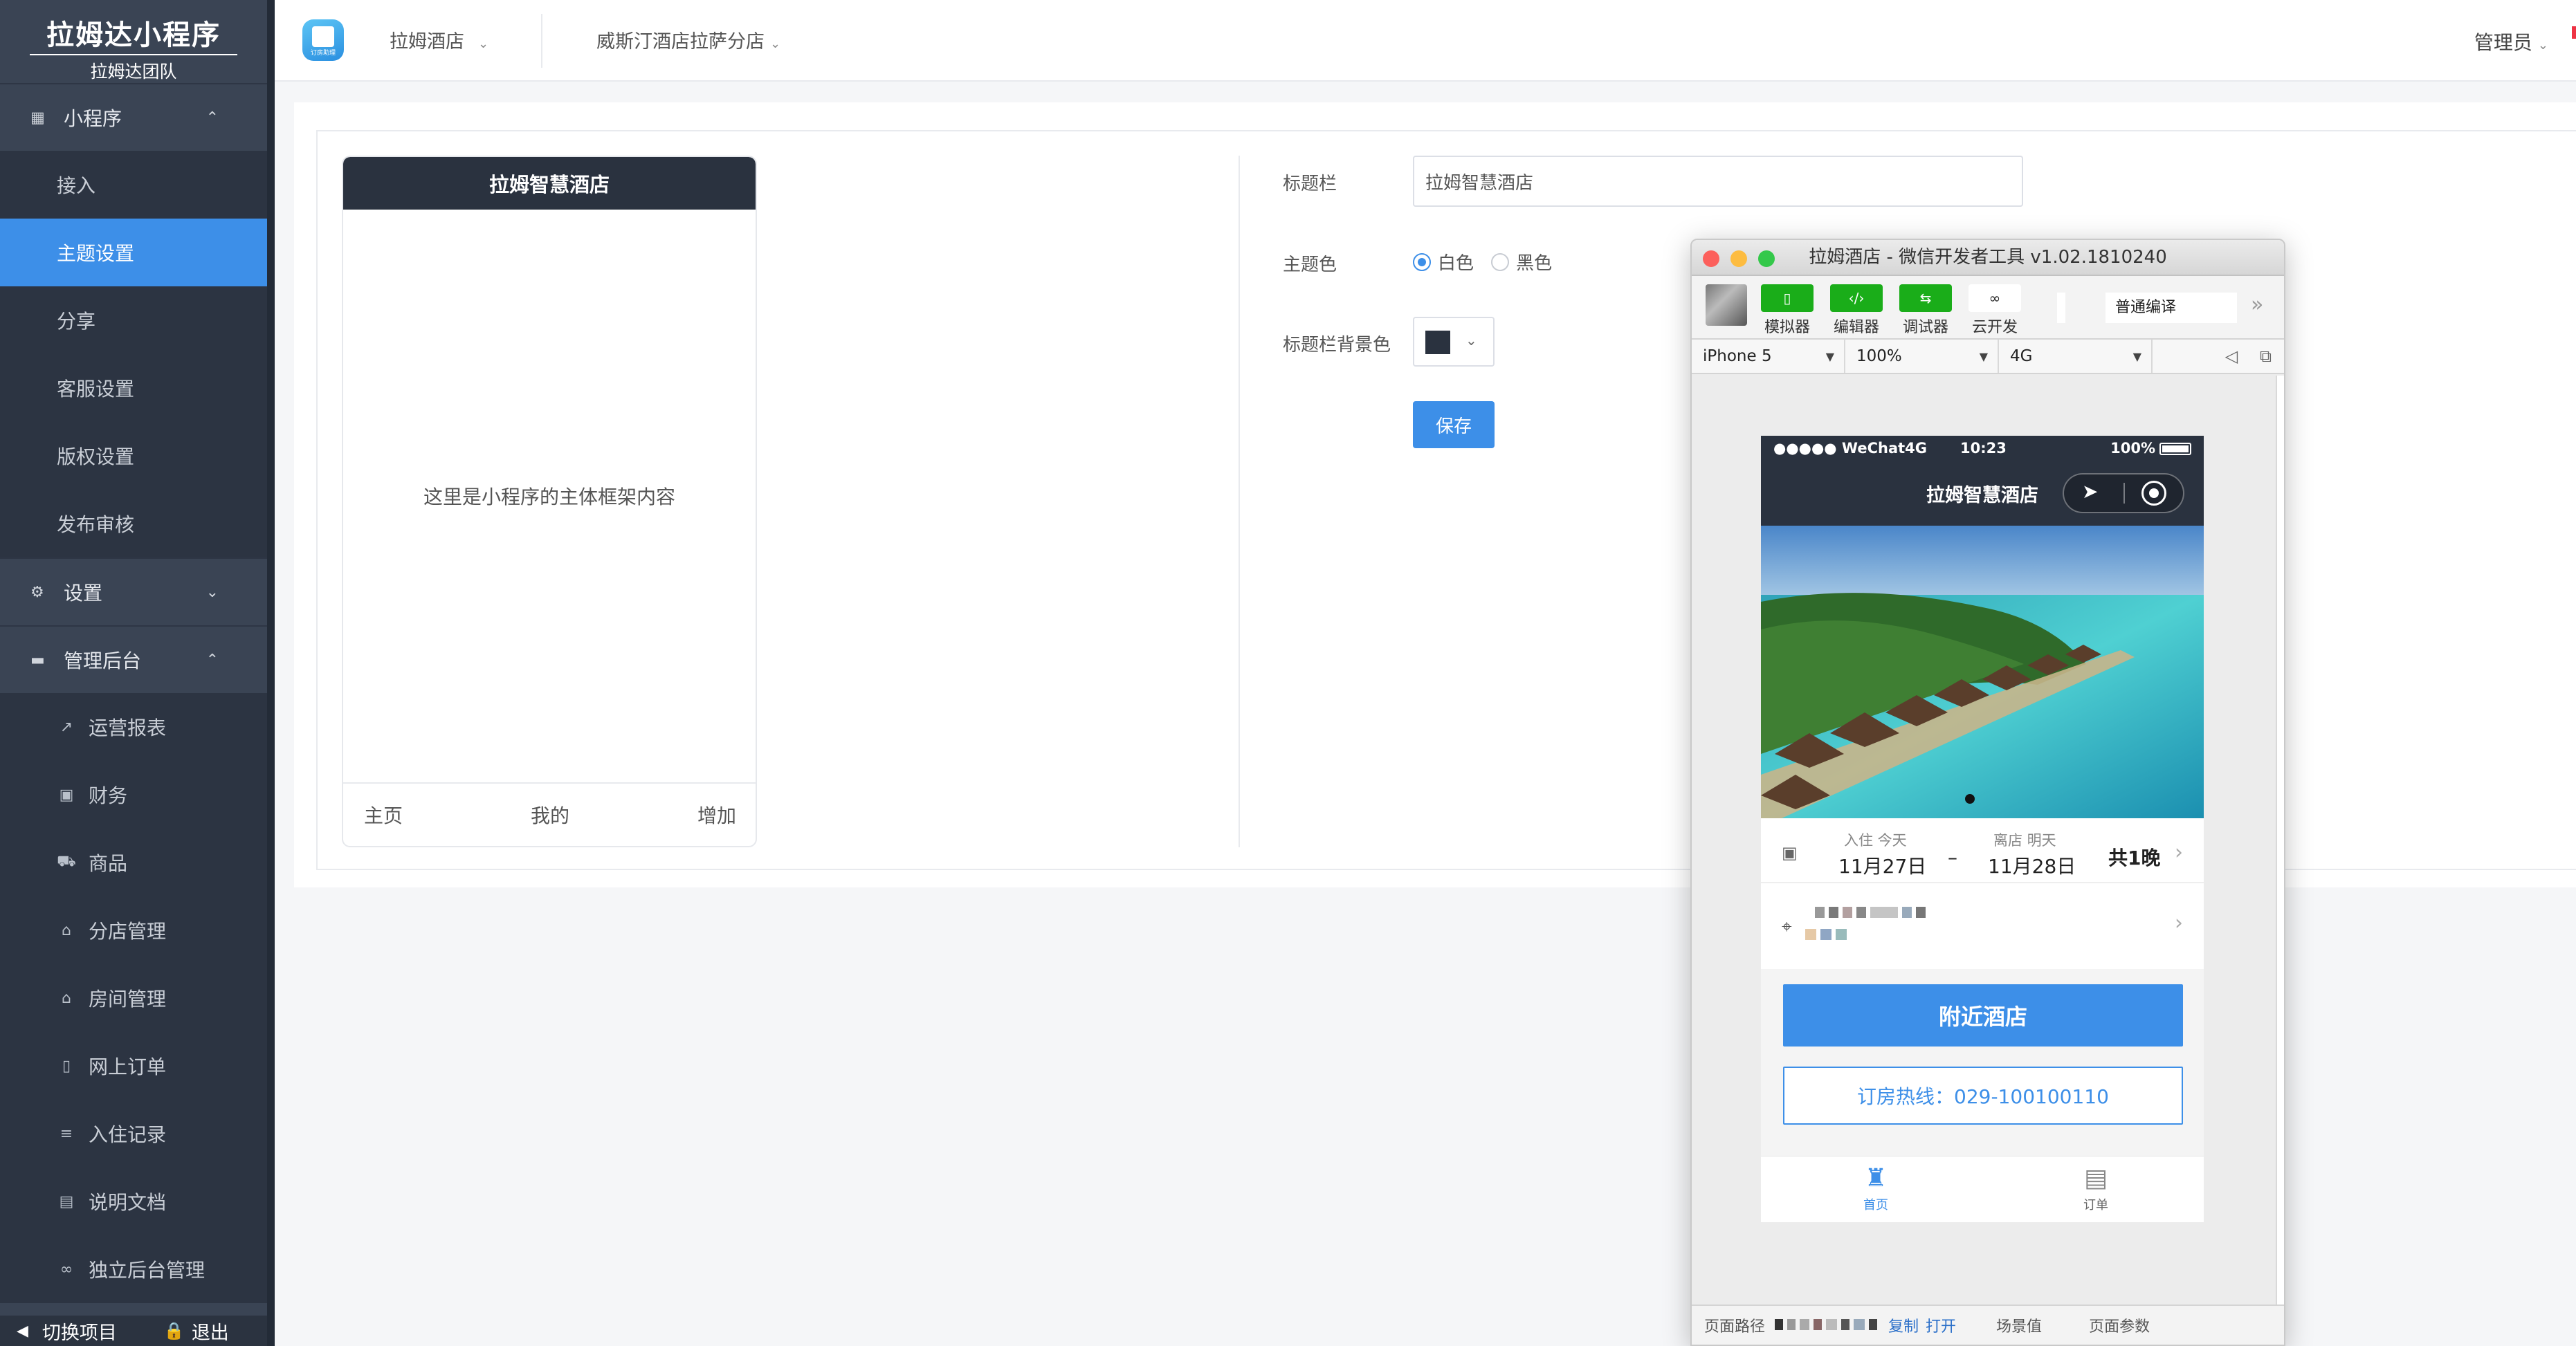 The image size is (2576, 1346). I want to click on switch-project-button: ◀ 切换项目, so click(67, 1331).